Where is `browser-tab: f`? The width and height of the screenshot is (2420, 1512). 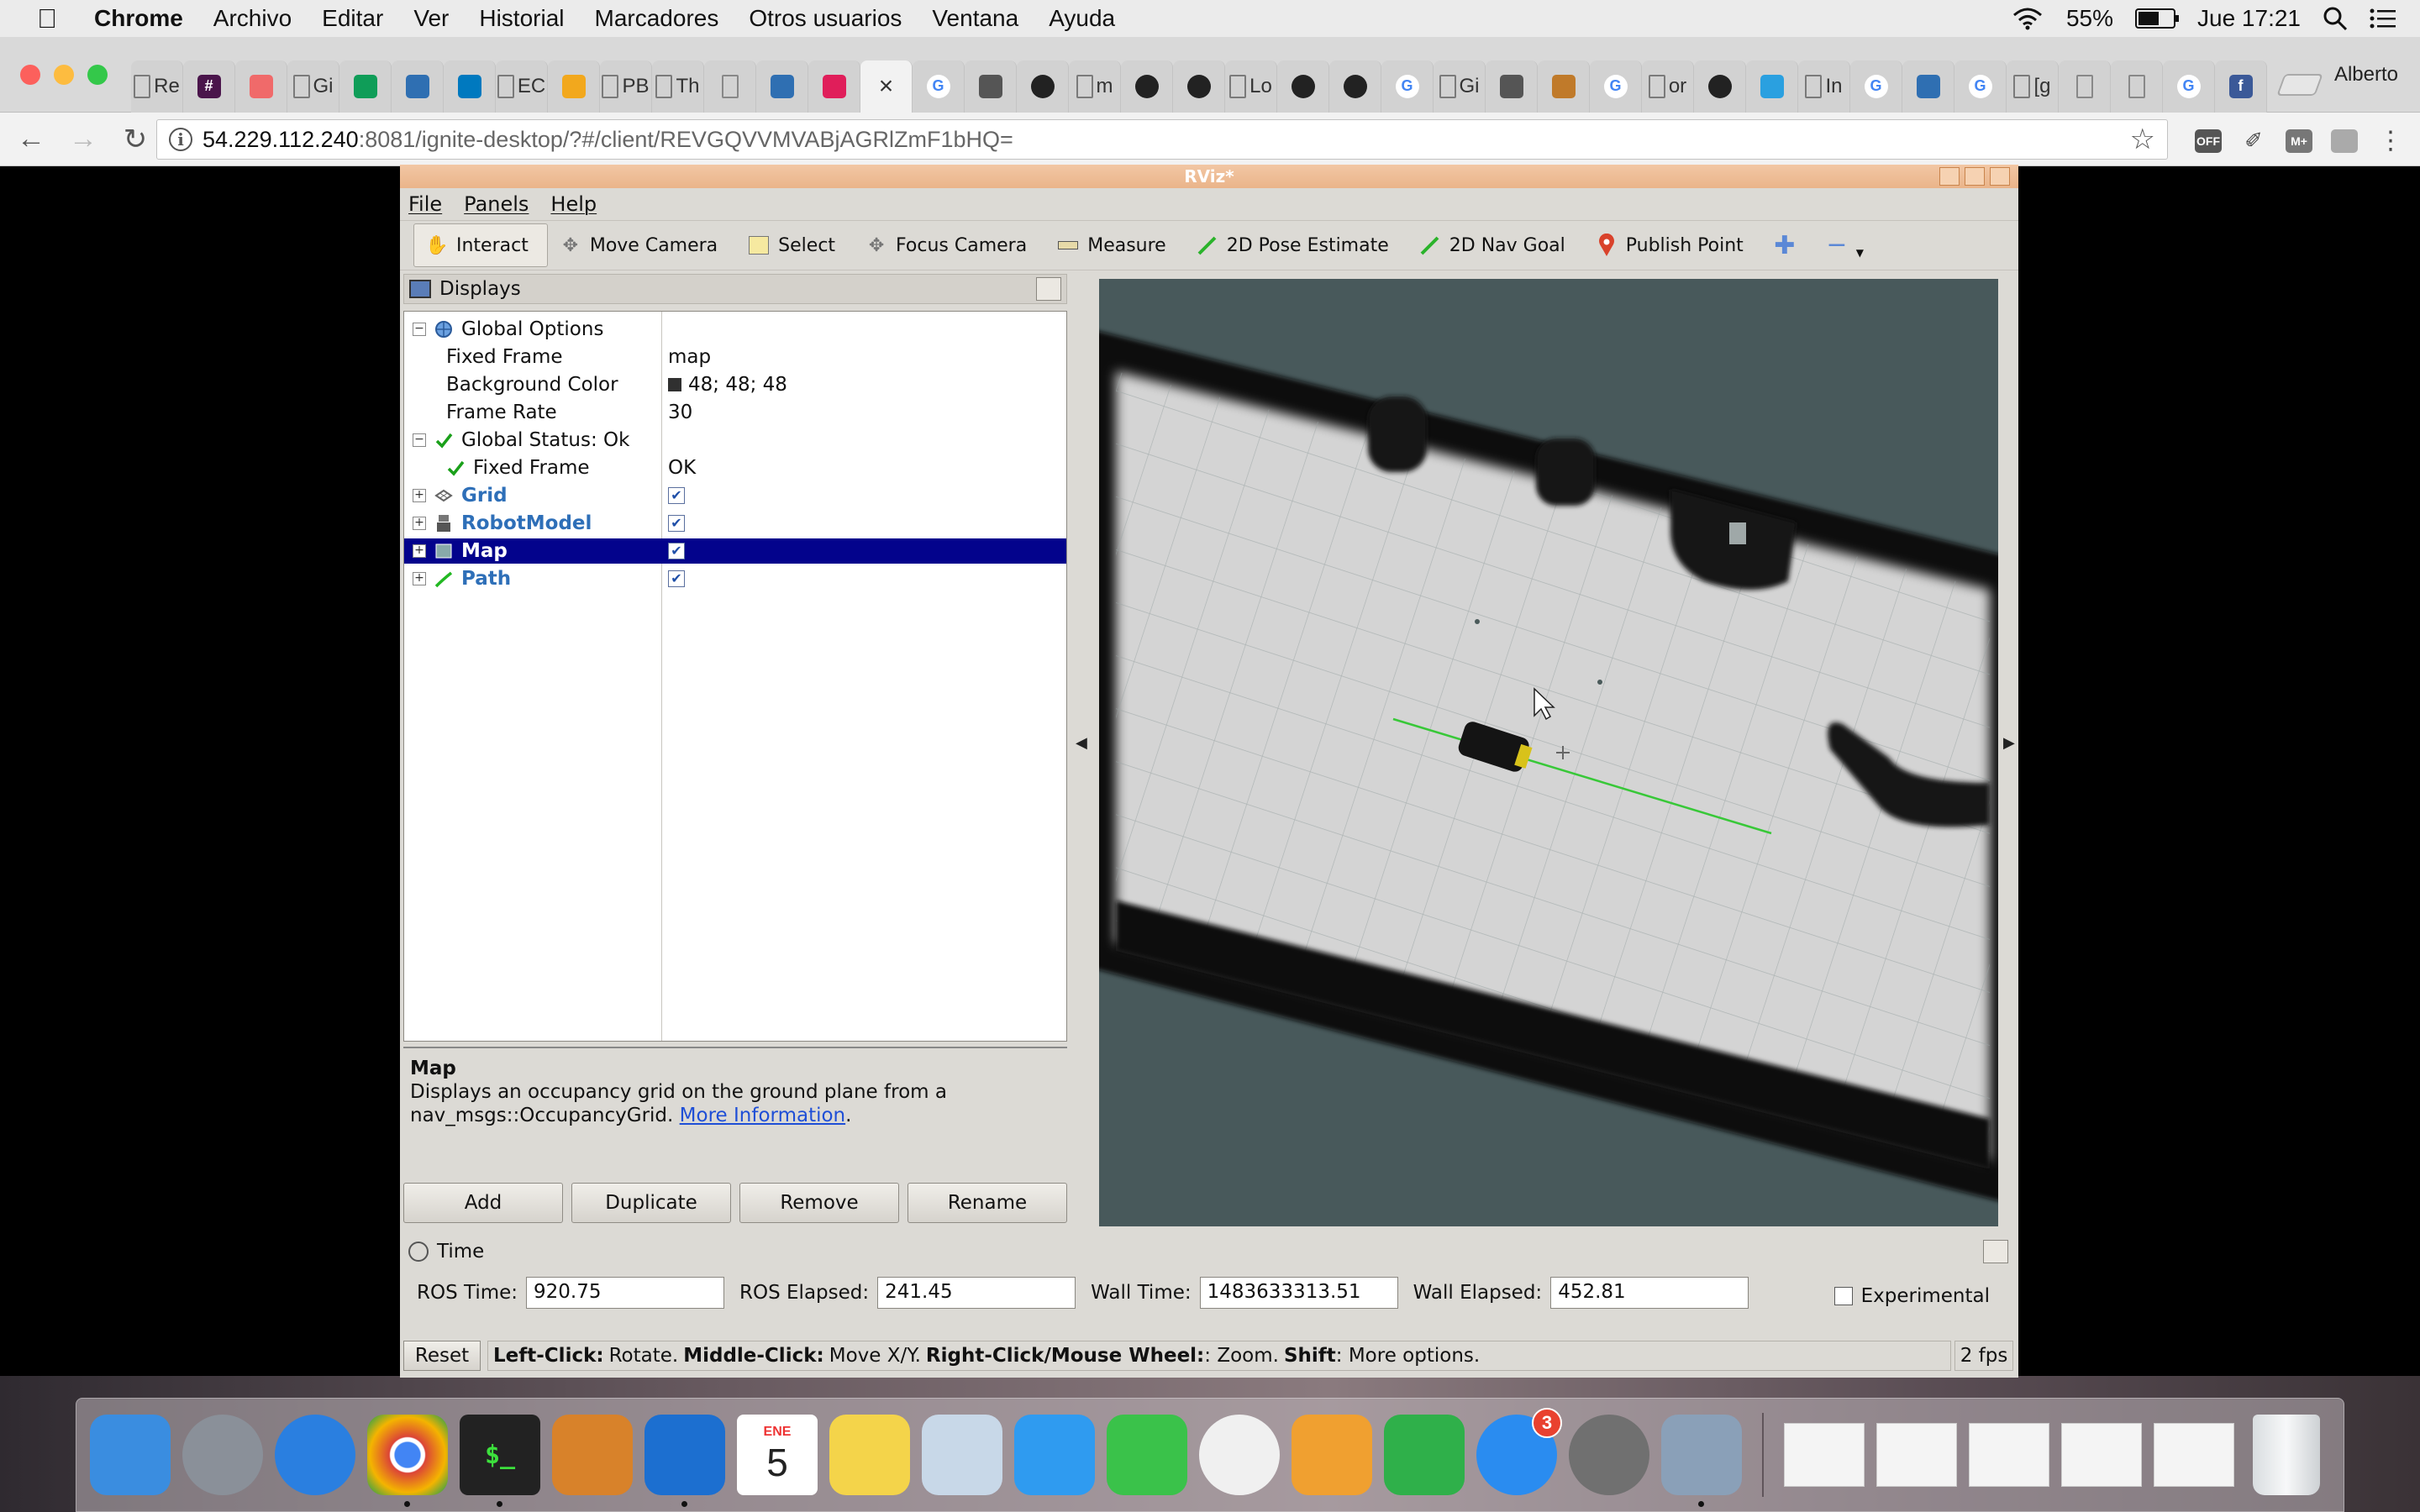
browser-tab: f is located at coordinates (2241, 86).